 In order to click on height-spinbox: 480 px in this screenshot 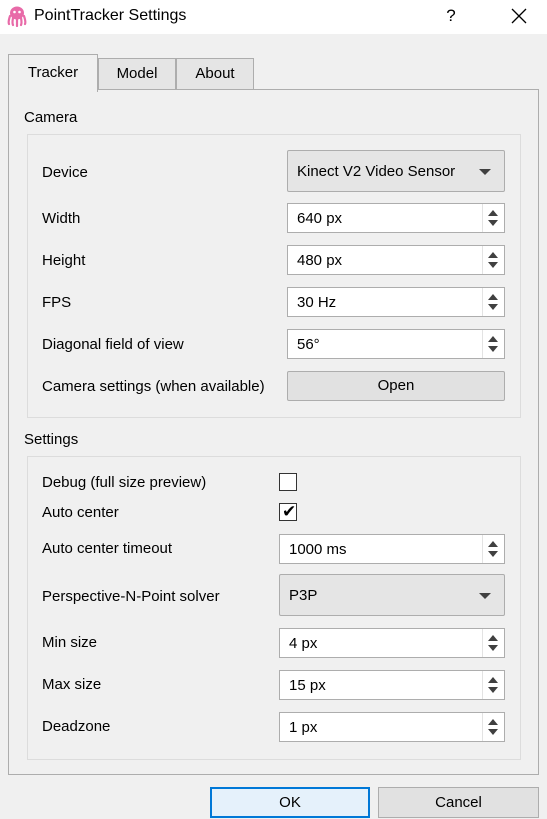, I will do `click(396, 260)`.